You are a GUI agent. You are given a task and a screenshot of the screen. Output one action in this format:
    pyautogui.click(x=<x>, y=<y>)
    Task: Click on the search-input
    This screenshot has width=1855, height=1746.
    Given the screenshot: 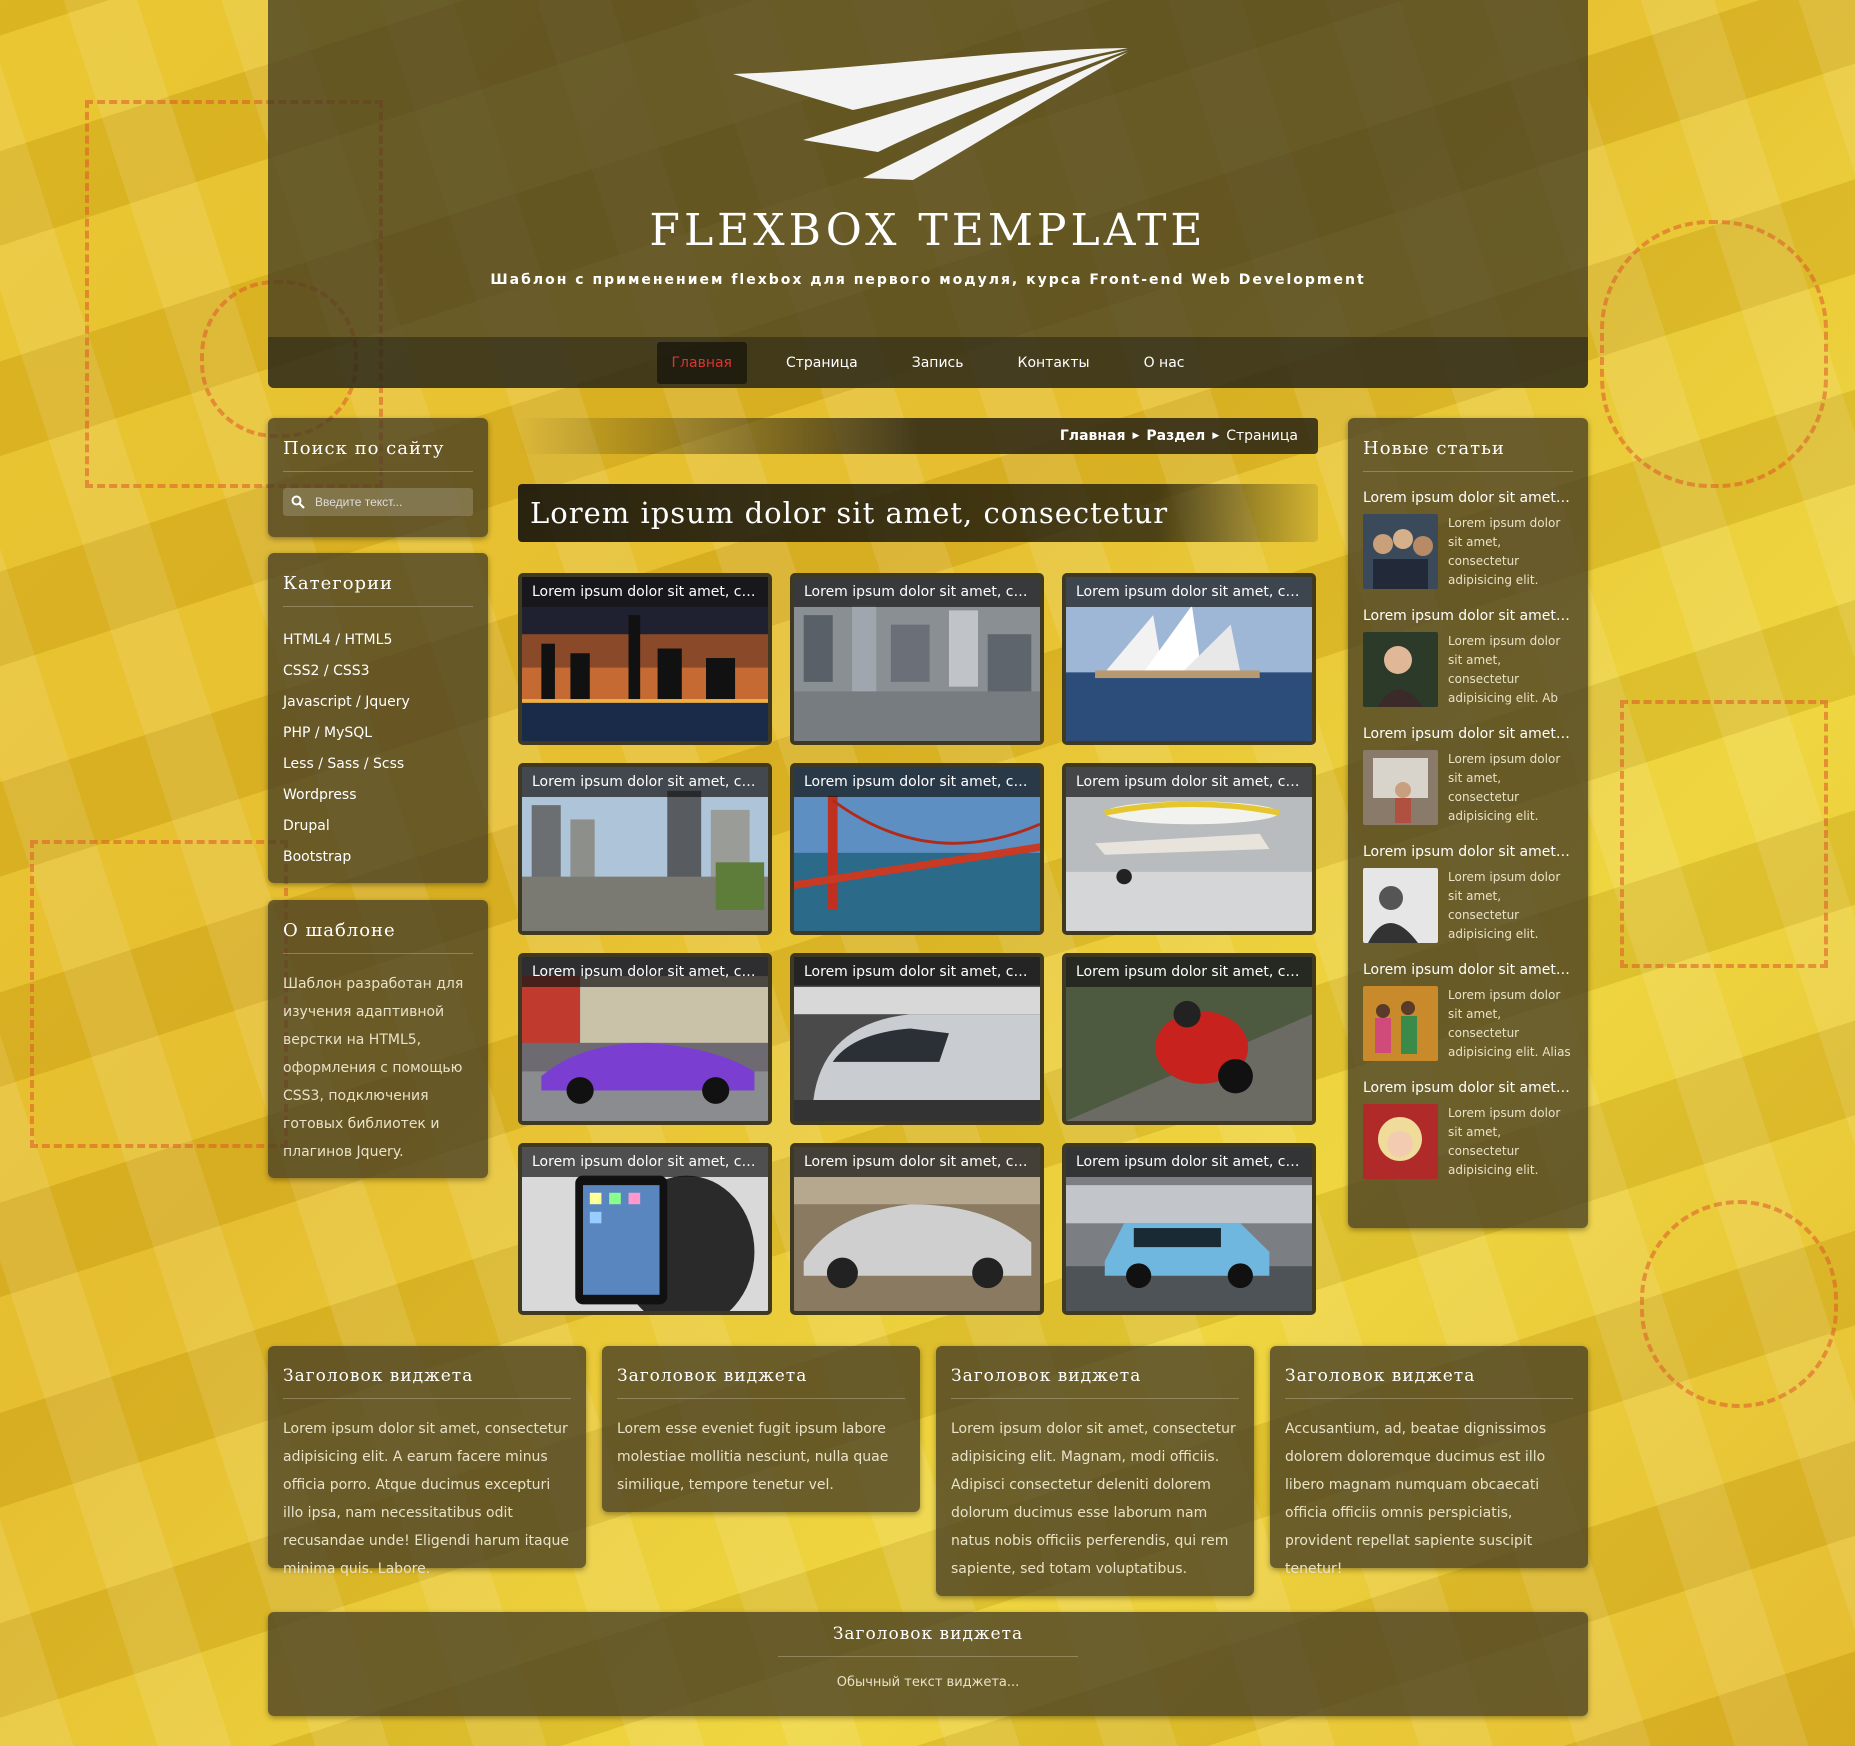 What is the action you would take?
    pyautogui.click(x=385, y=502)
    